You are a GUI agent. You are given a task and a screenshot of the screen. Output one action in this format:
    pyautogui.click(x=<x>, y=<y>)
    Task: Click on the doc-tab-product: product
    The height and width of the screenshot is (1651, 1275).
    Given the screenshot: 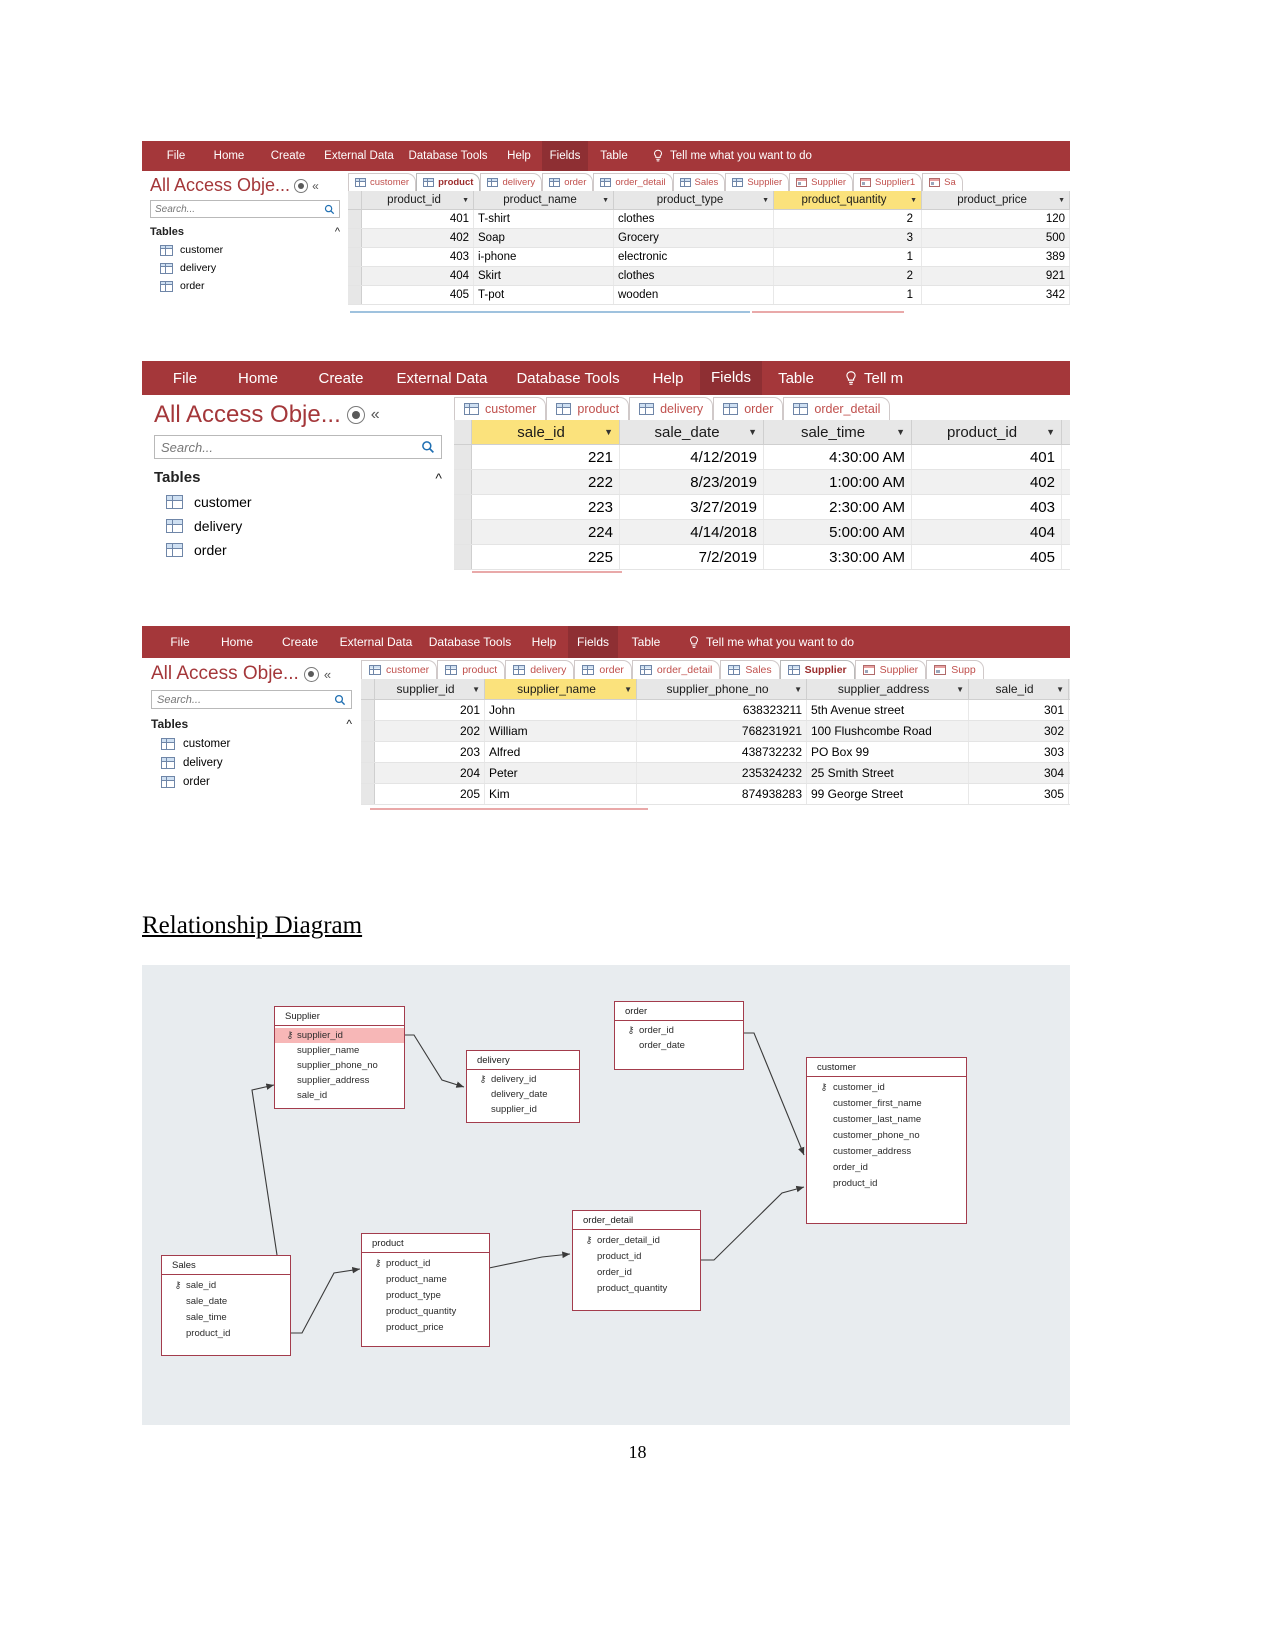 What is the action you would take?
    pyautogui.click(x=448, y=182)
    